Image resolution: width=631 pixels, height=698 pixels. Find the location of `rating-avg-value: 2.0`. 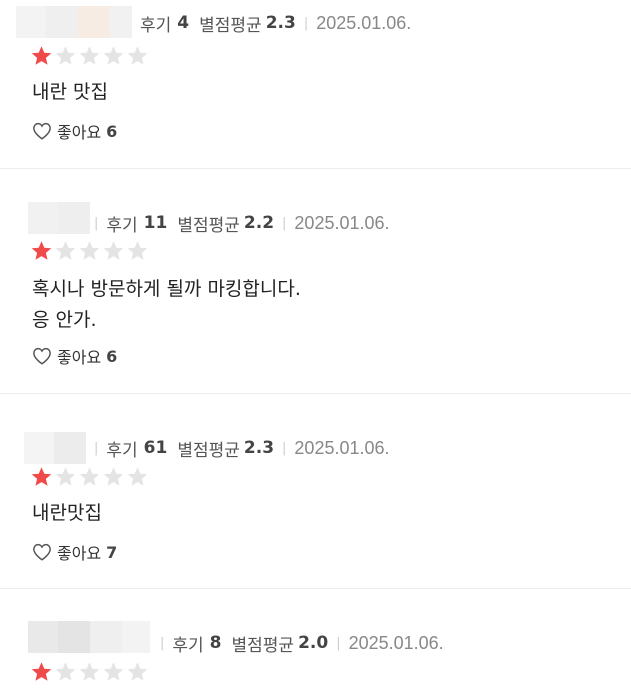

rating-avg-value: 2.0 is located at coordinates (313, 643).